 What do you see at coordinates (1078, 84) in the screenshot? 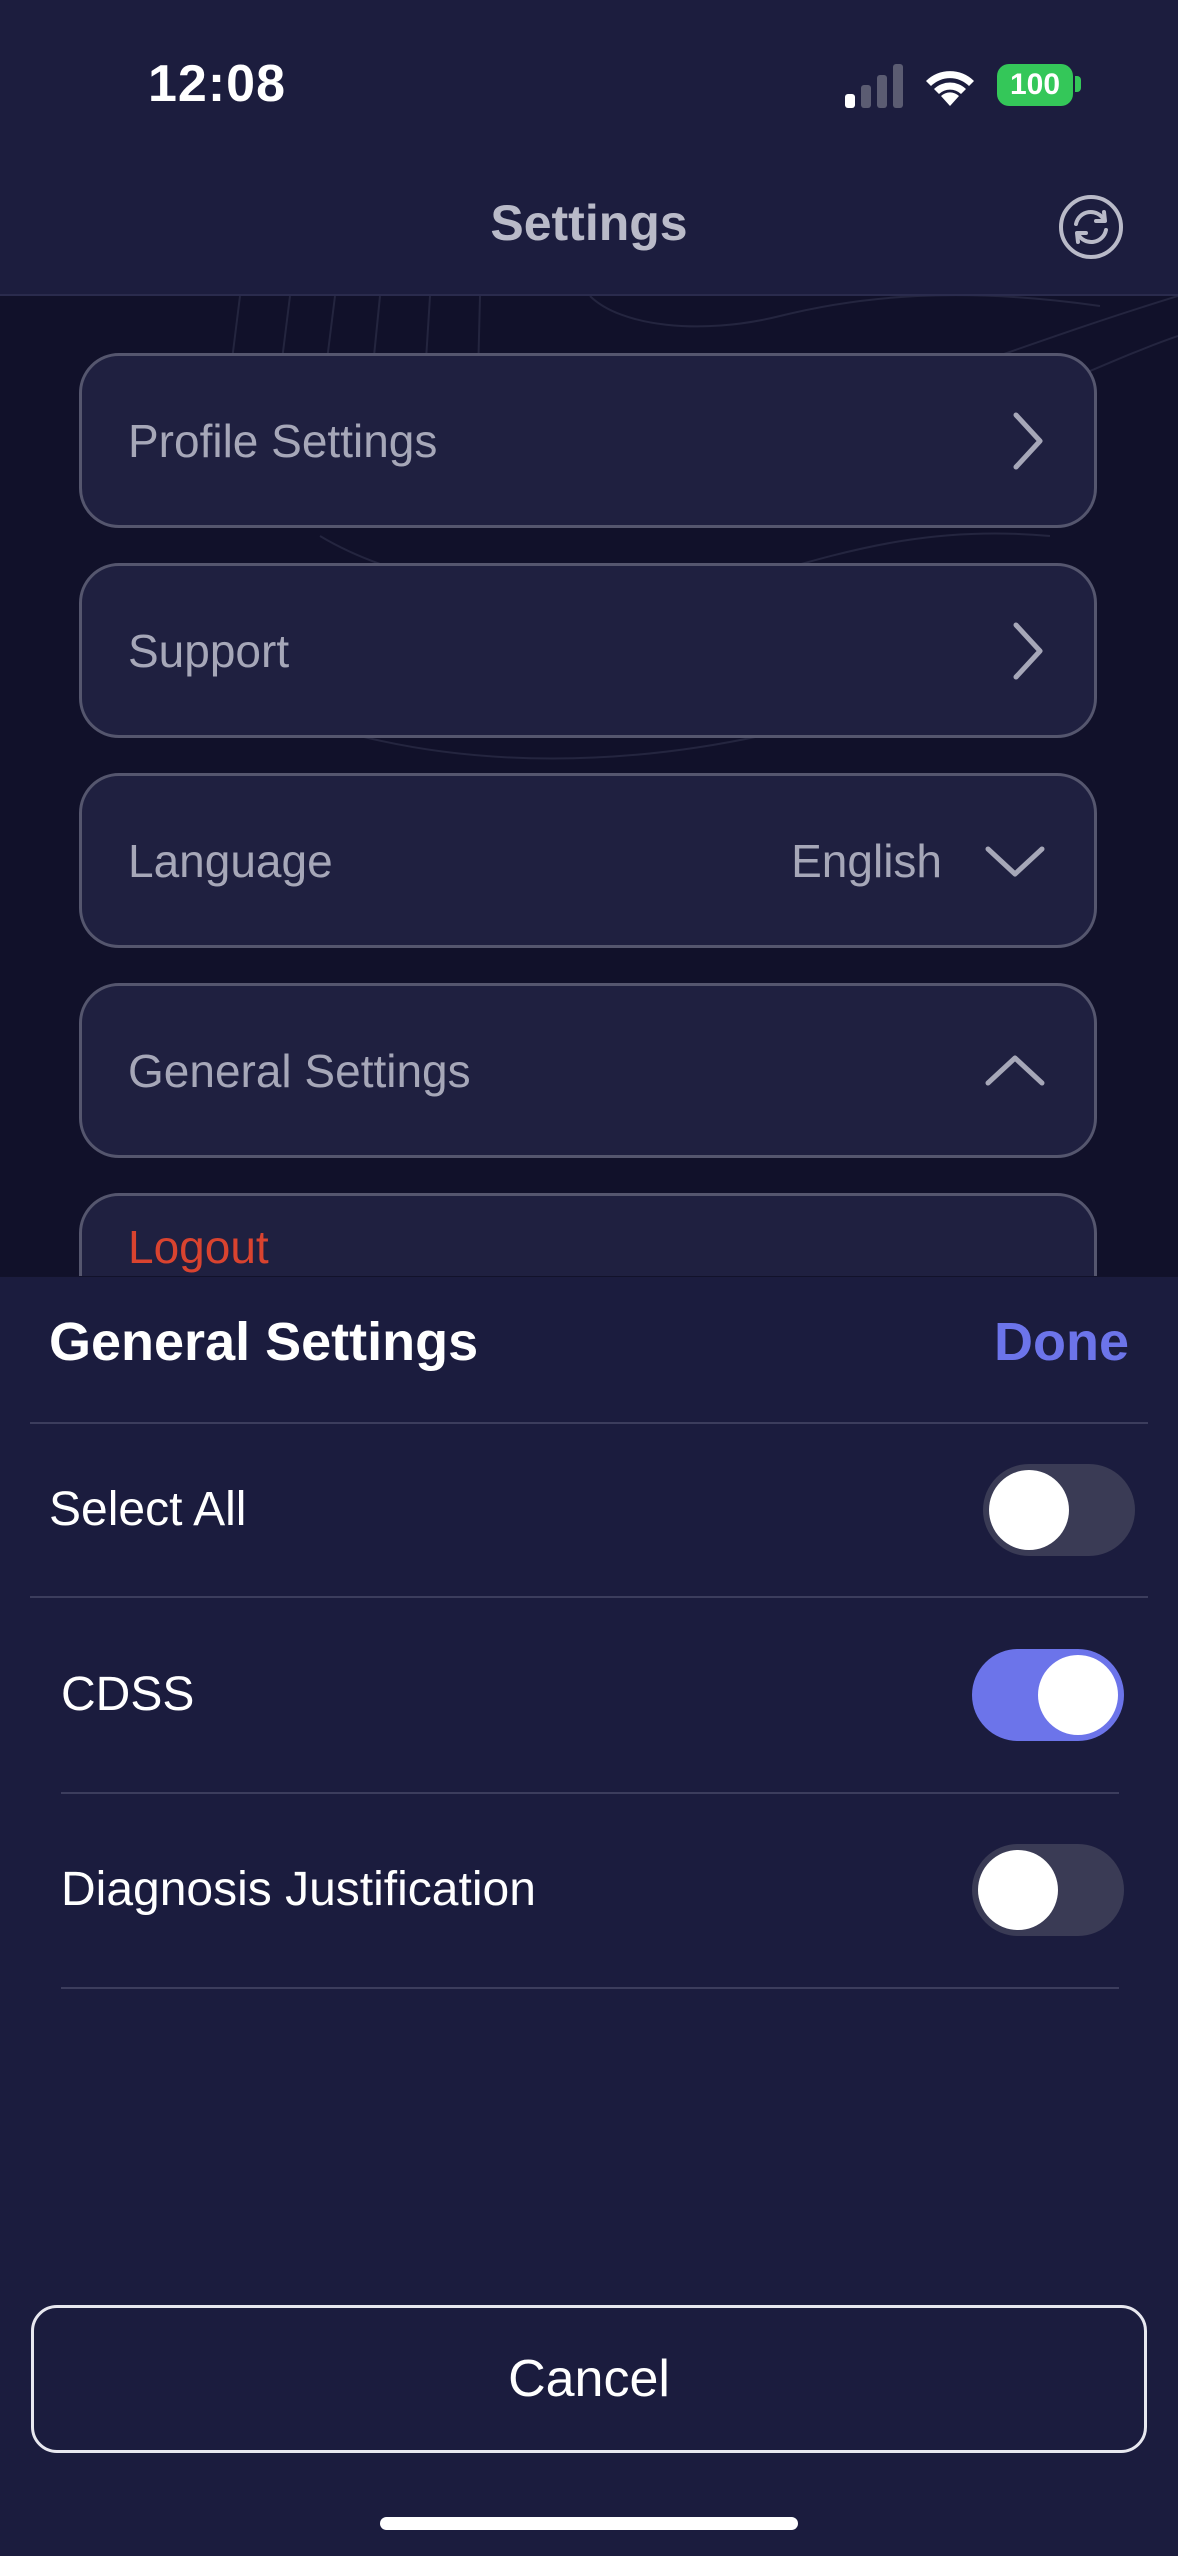
I see `battery-nub` at bounding box center [1078, 84].